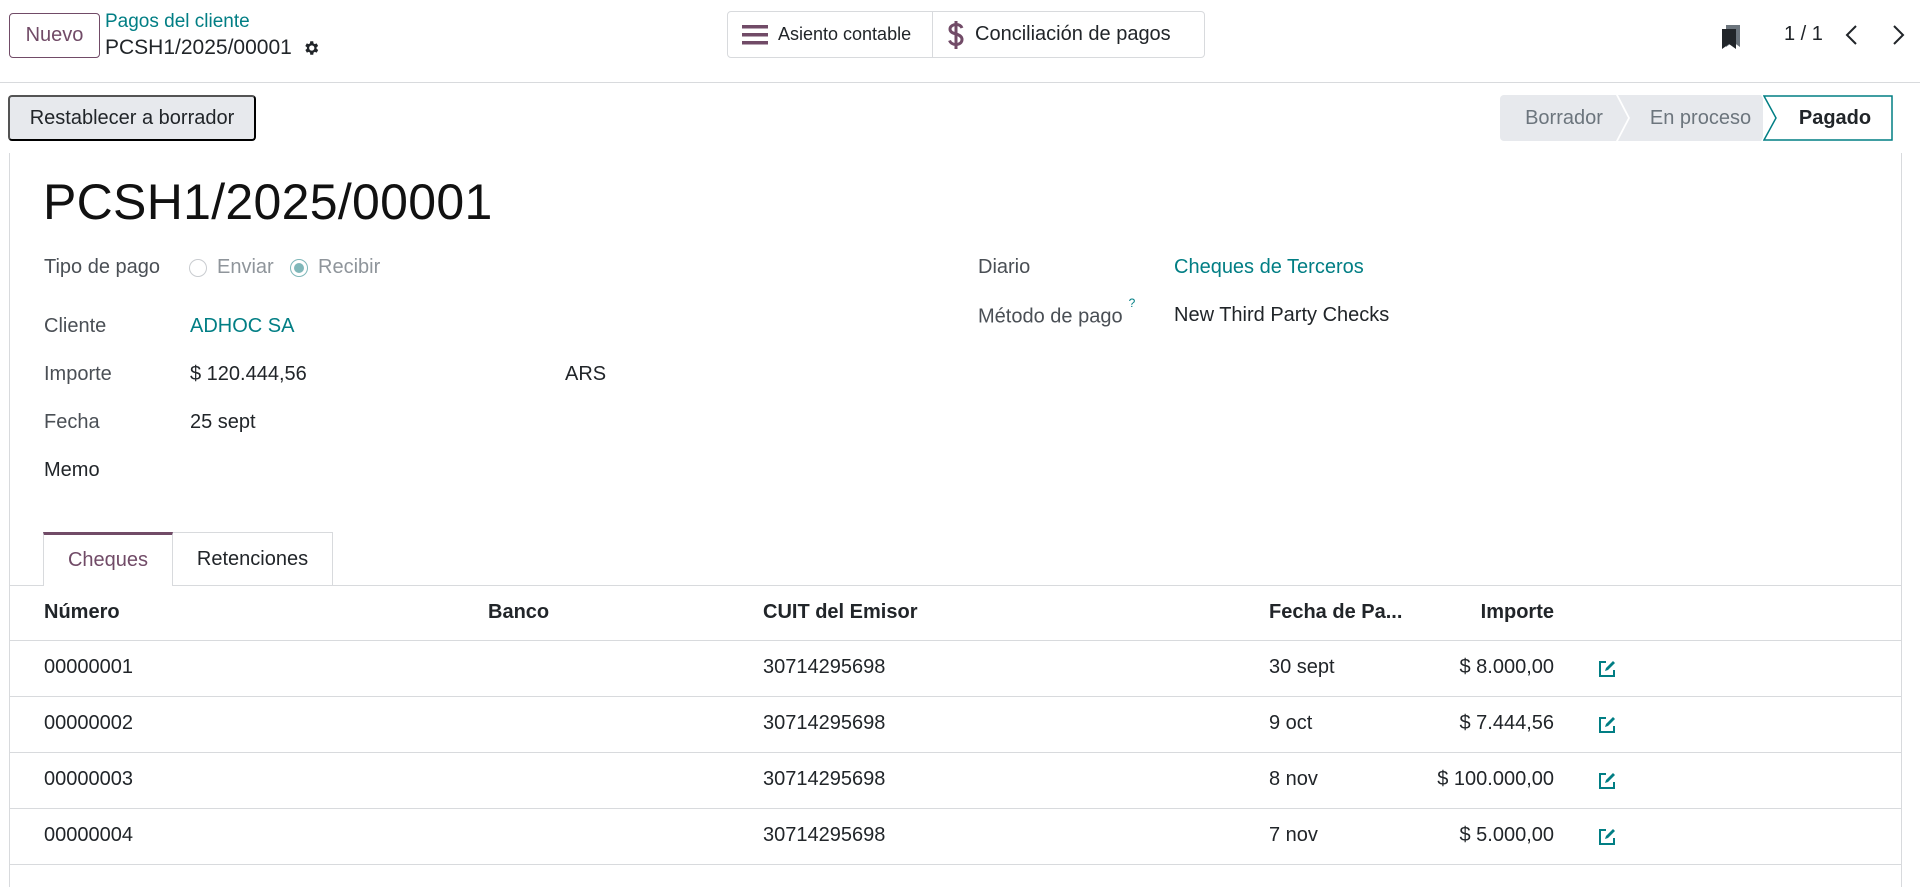 The image size is (1920, 887). What do you see at coordinates (1835, 117) in the screenshot?
I see `stage-paid-label: Pagado` at bounding box center [1835, 117].